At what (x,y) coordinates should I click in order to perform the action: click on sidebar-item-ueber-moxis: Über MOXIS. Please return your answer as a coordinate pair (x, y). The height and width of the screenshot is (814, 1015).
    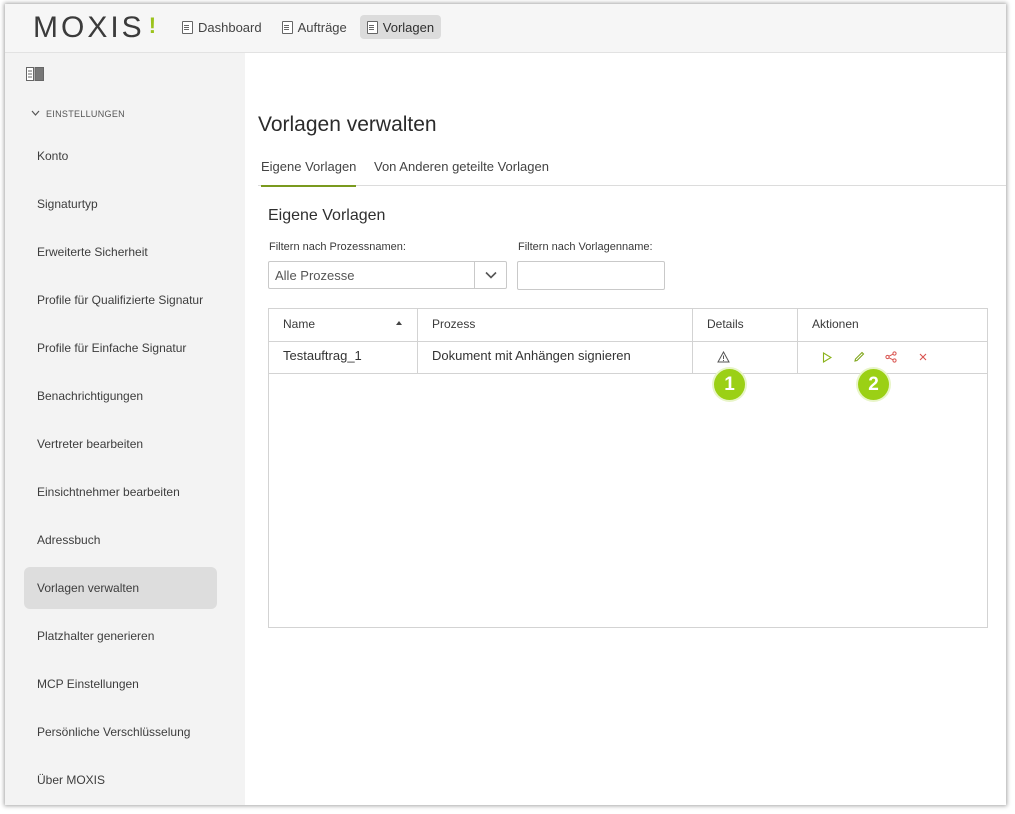
    Looking at the image, I should click on (120, 780).